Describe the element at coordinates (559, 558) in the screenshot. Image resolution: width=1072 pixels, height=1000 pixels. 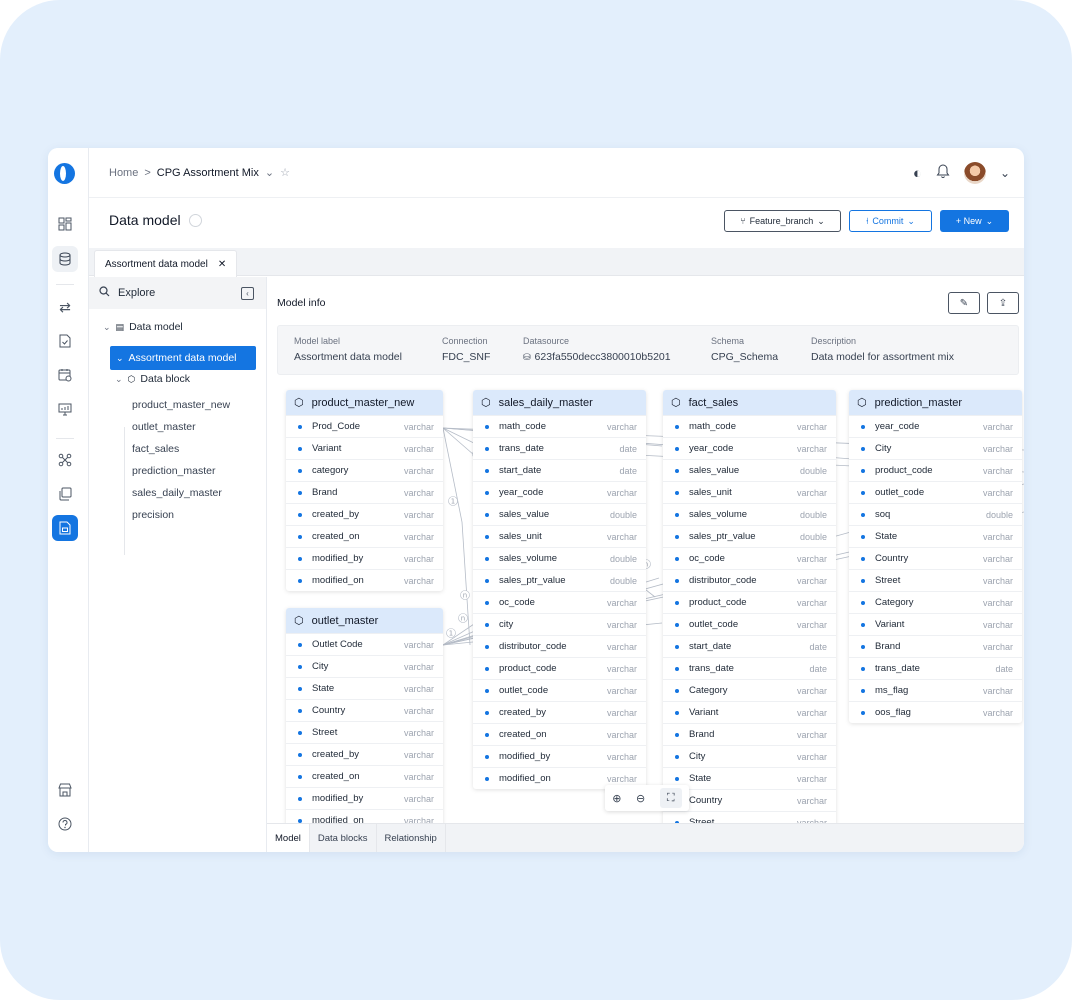
I see `table-row: sales_volume double` at that location.